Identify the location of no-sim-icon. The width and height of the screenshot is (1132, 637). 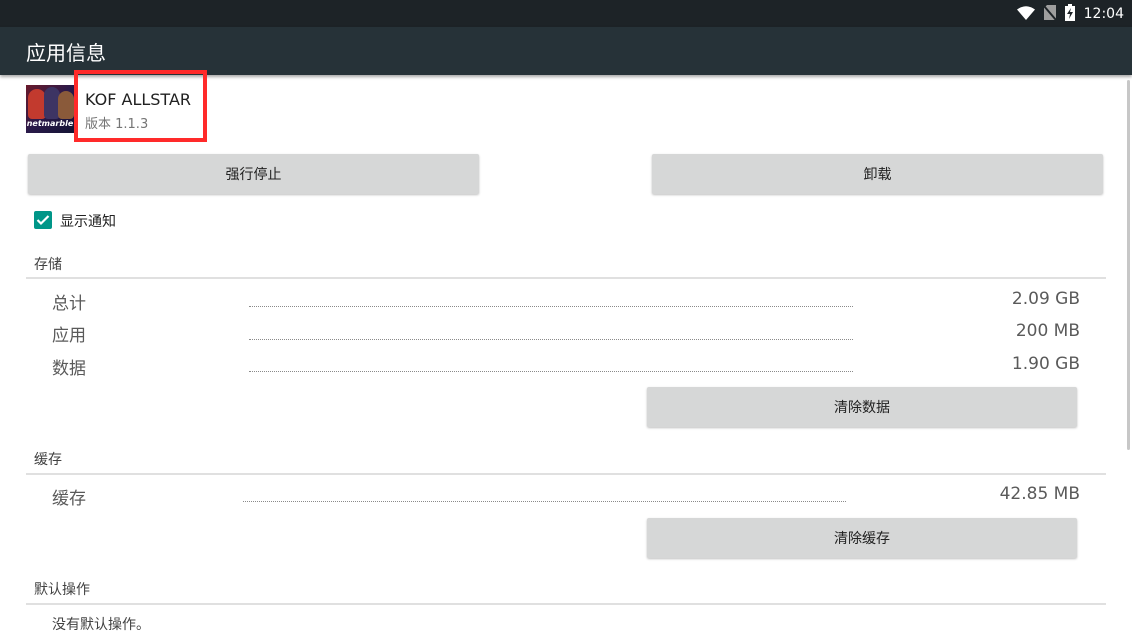
(1049, 14).